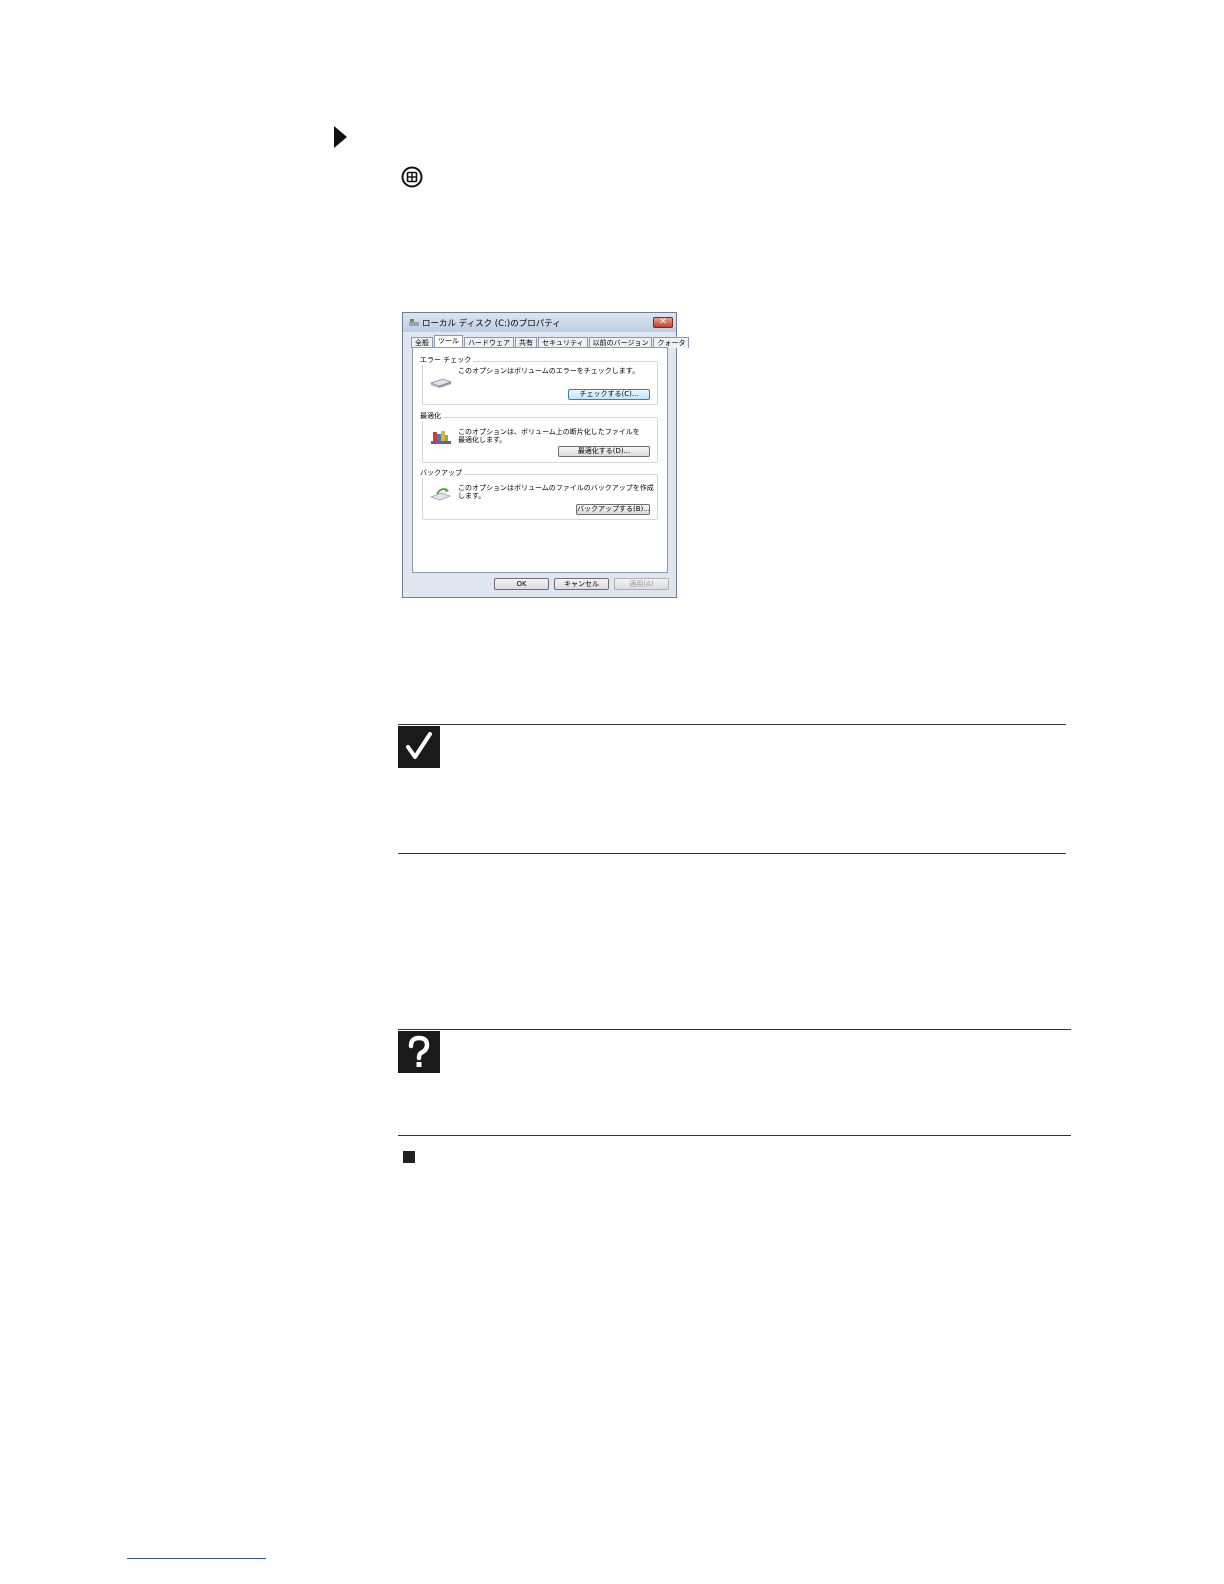  Describe the element at coordinates (441, 473) in the screenshot. I see `backup-label: バックアップ` at that location.